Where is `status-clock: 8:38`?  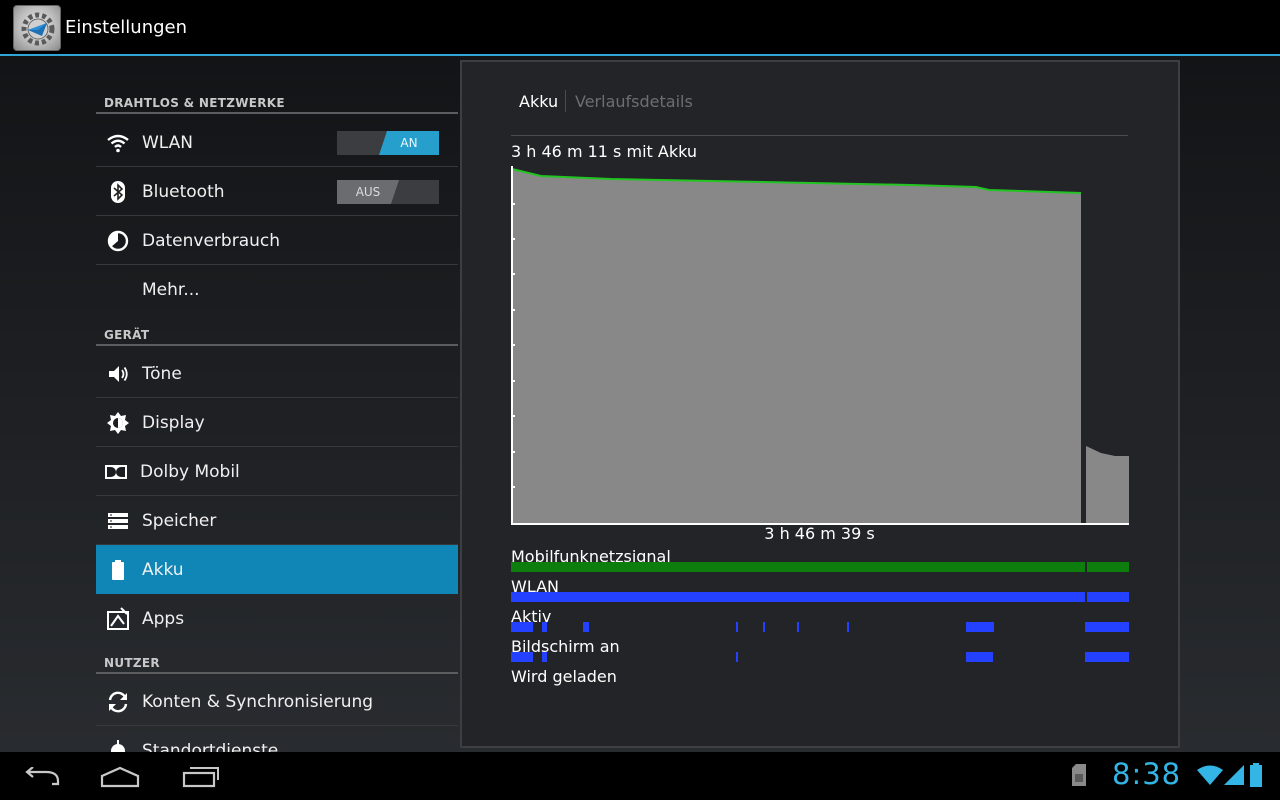
status-clock: 8:38 is located at coordinates (1147, 774).